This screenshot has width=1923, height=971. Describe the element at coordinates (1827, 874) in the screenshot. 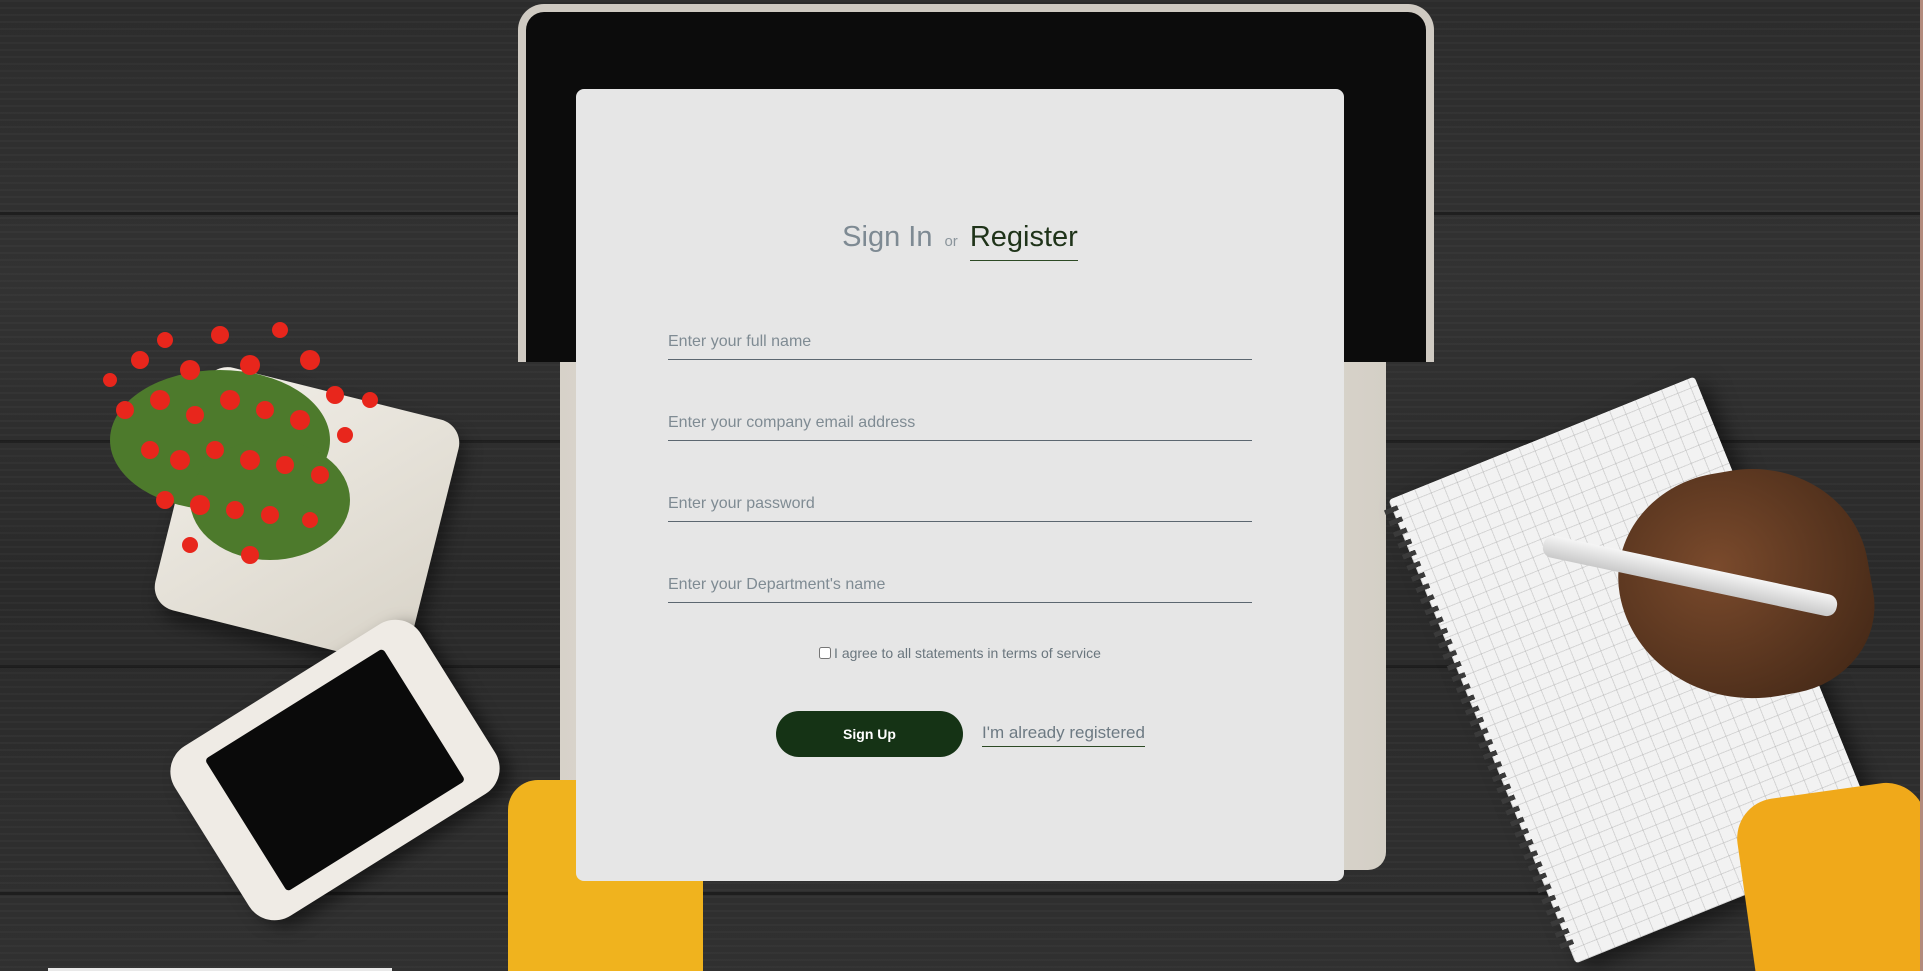

I see `yellow-sleeve-right` at that location.